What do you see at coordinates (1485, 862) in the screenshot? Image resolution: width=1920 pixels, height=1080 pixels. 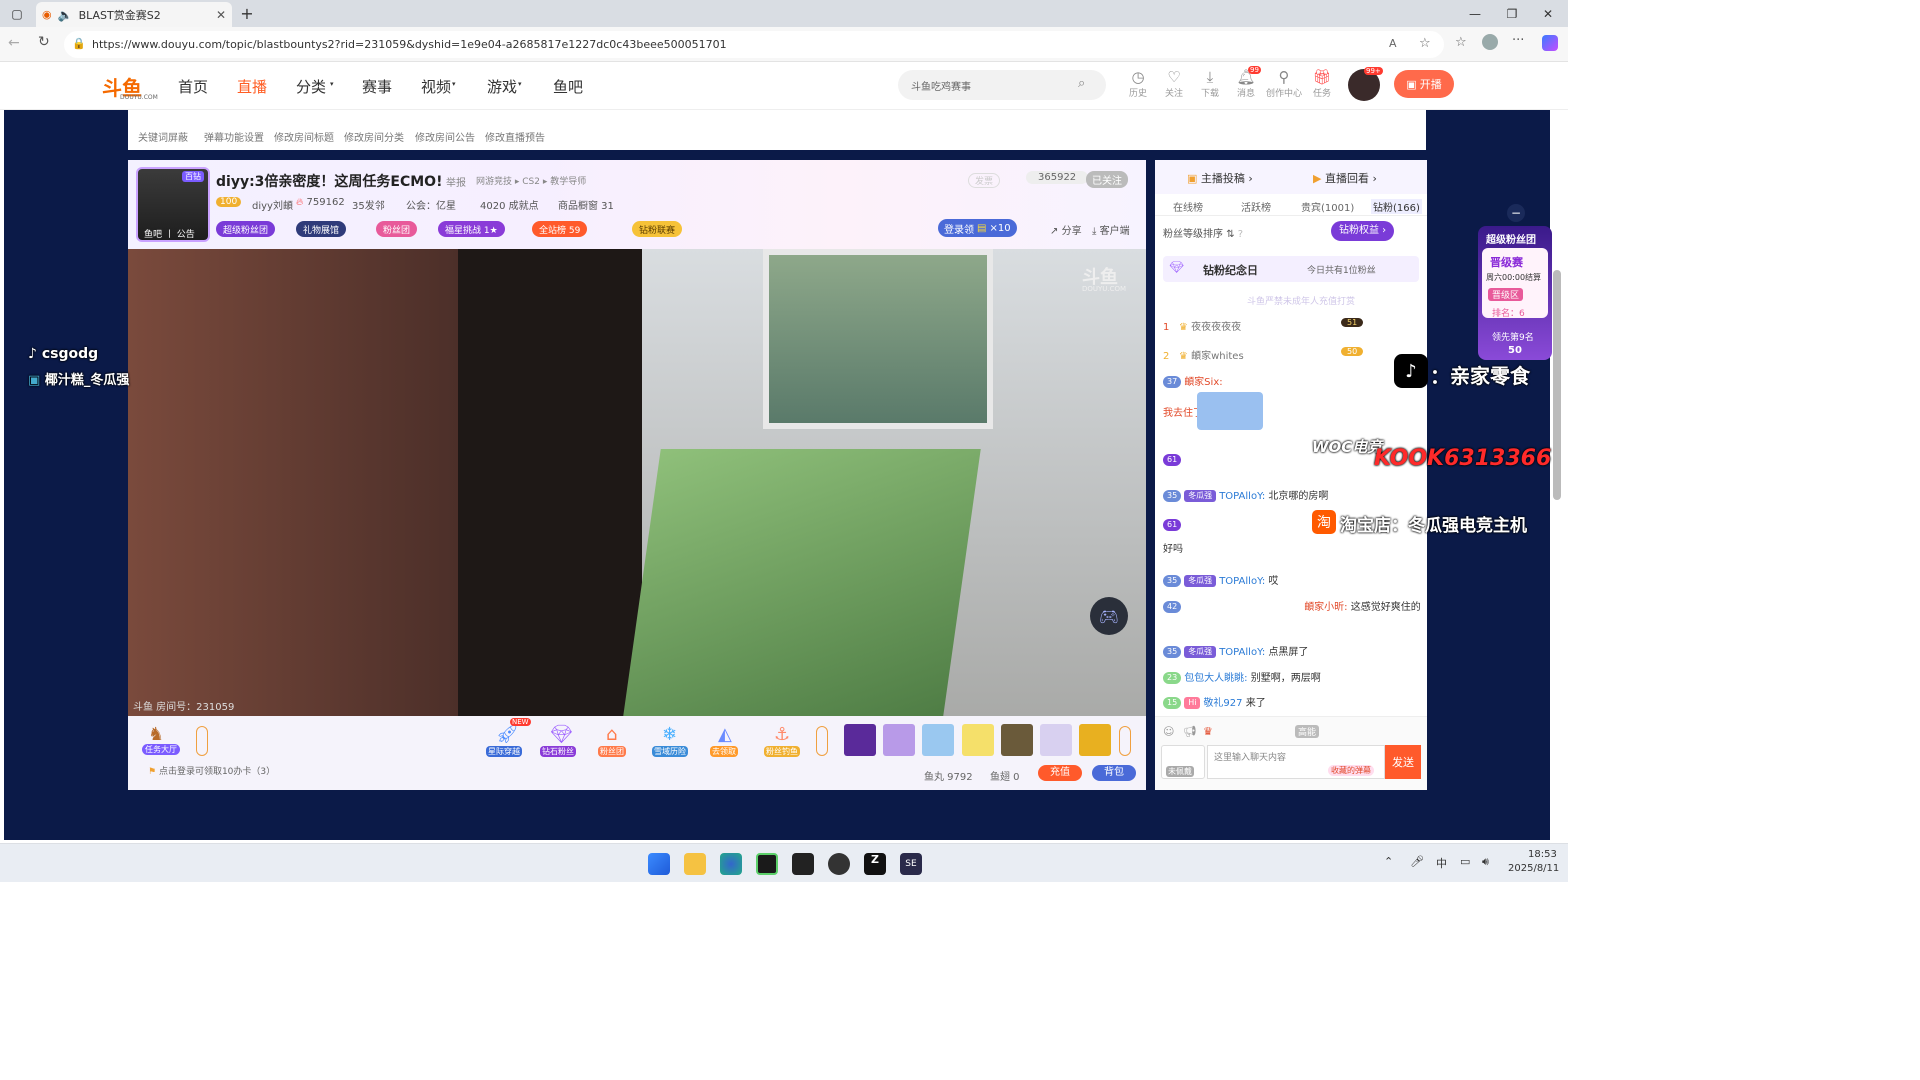 I see `volume-icon: 🔊︎` at bounding box center [1485, 862].